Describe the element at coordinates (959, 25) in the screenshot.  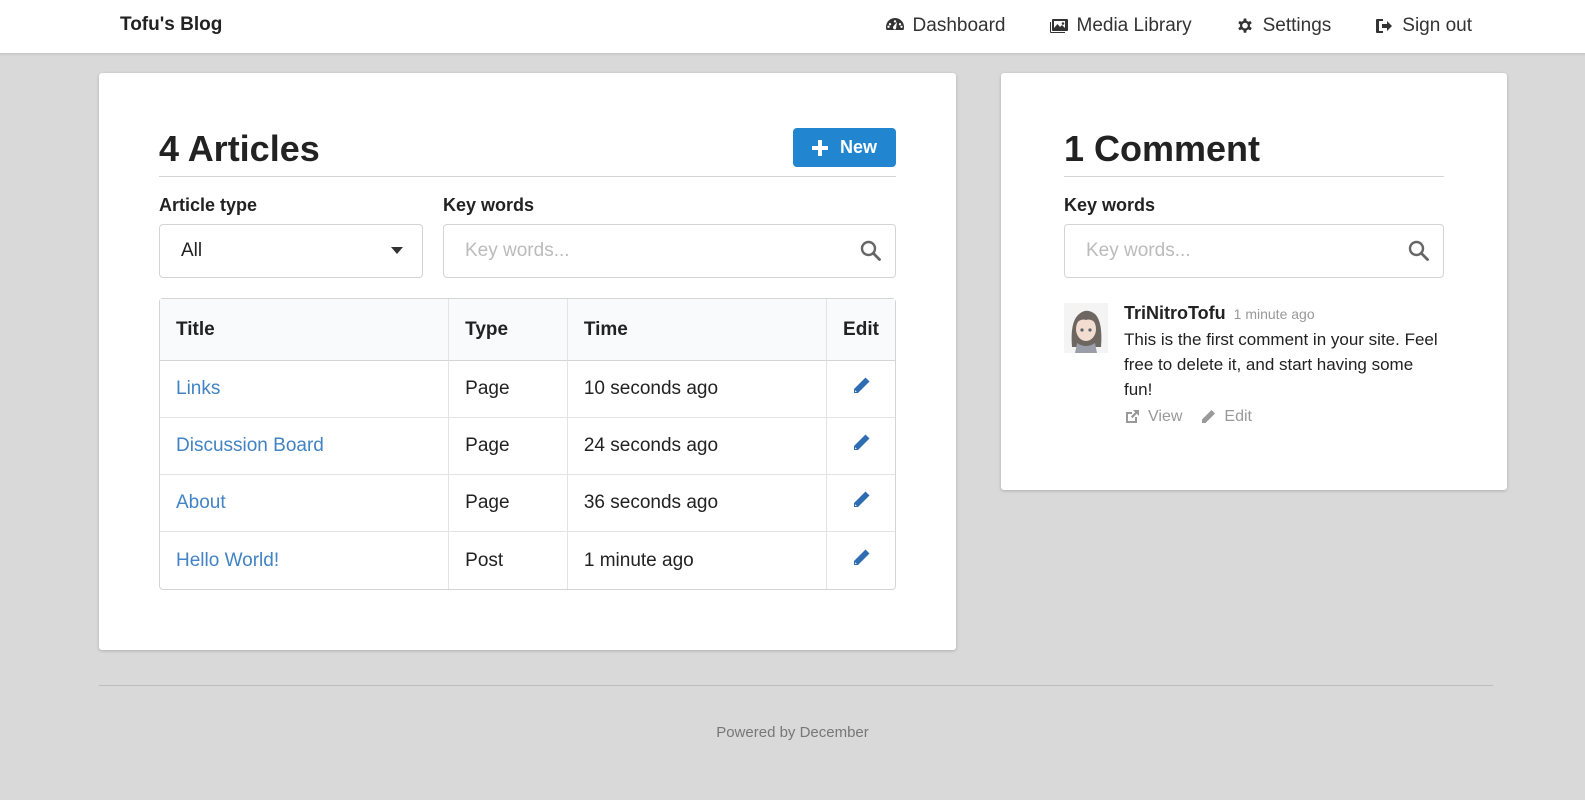
I see `nav-dashboard-label: Dashboard` at that location.